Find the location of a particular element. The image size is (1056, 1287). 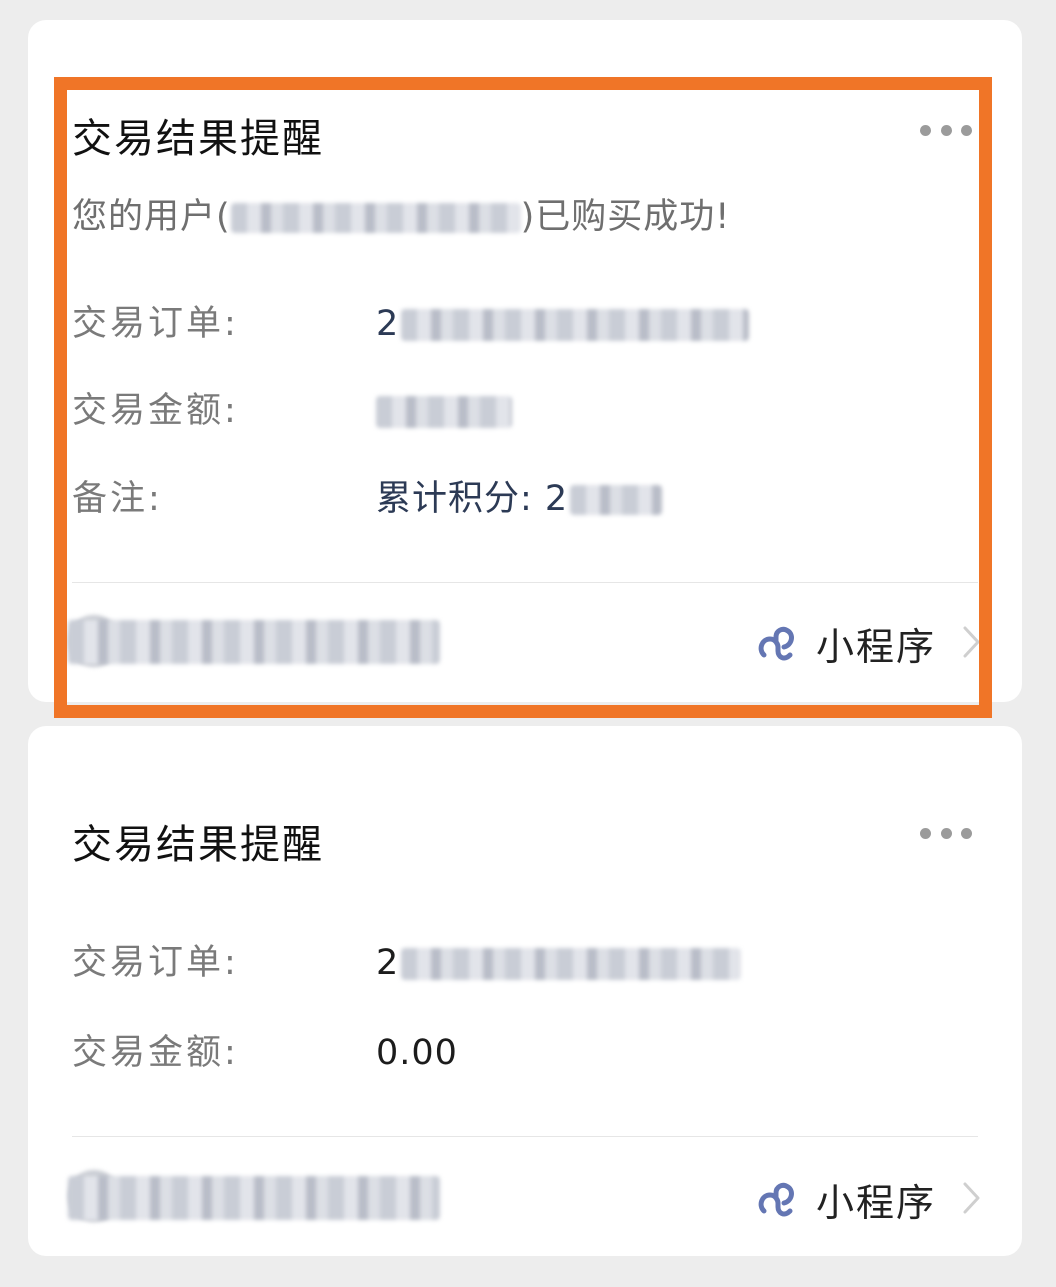

purchase-message: 您的用户( )已购买成功! is located at coordinates (401, 213).